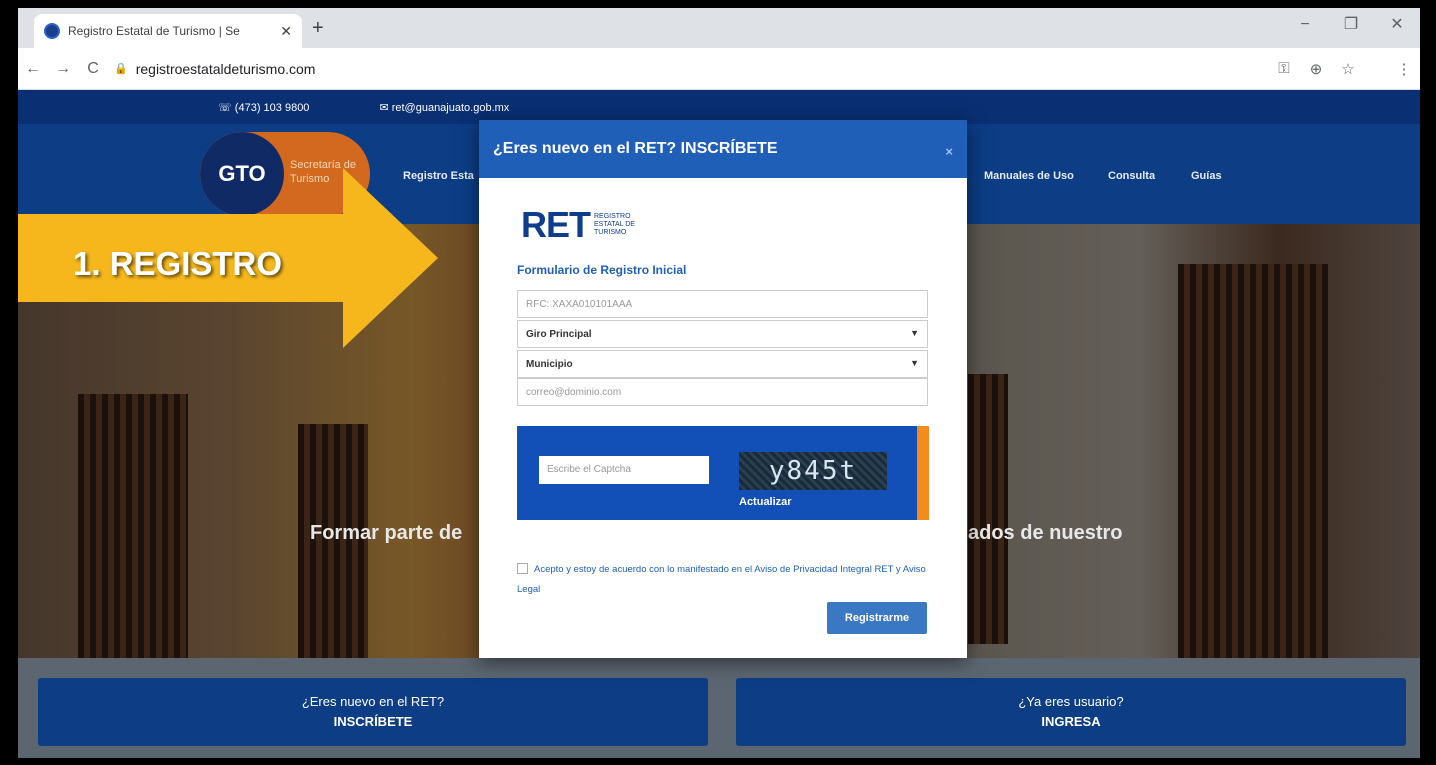  I want to click on hero-text-right: ados de nuestro, so click(1045, 533).